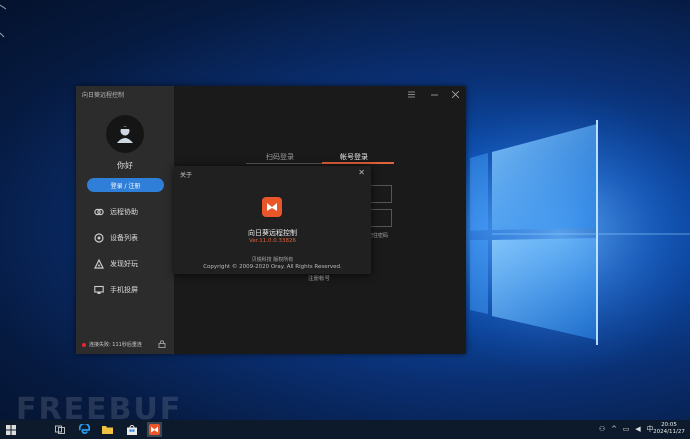  I want to click on window-title: 向日葵远程控制, so click(103, 95).